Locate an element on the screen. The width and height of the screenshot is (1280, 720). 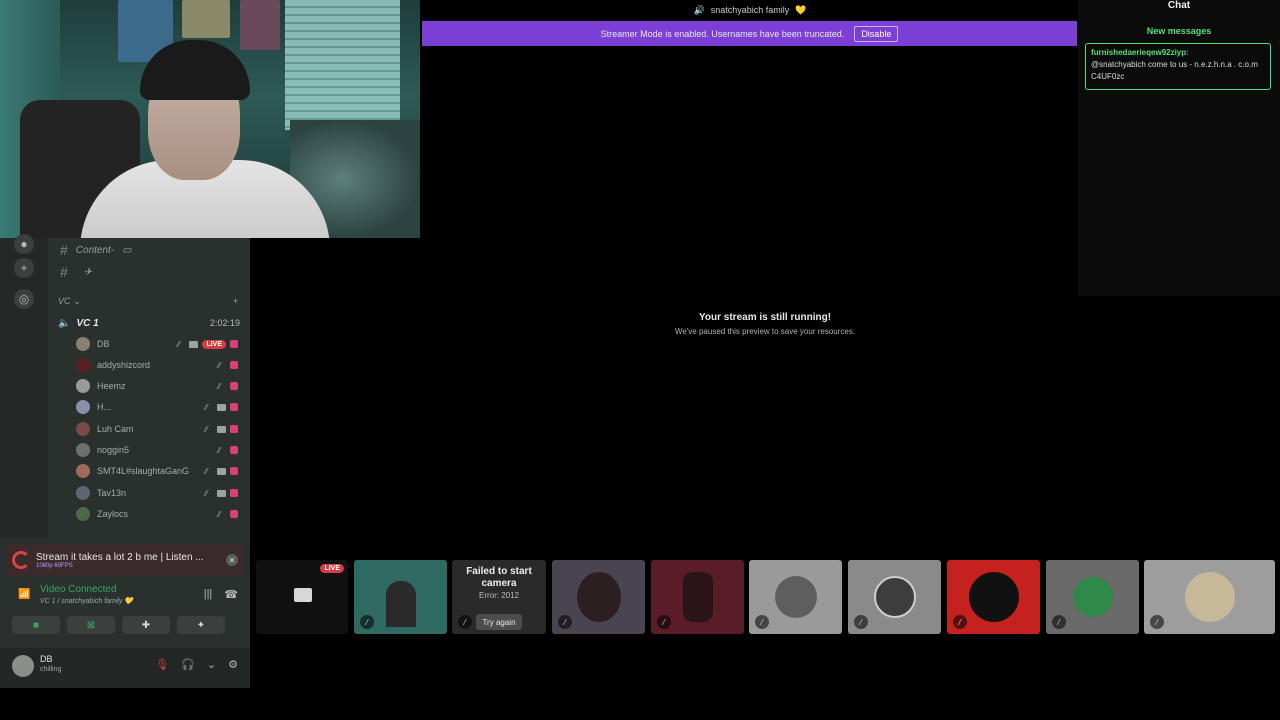
activity-quality: 1080p 60FPS is located at coordinates (54, 565).